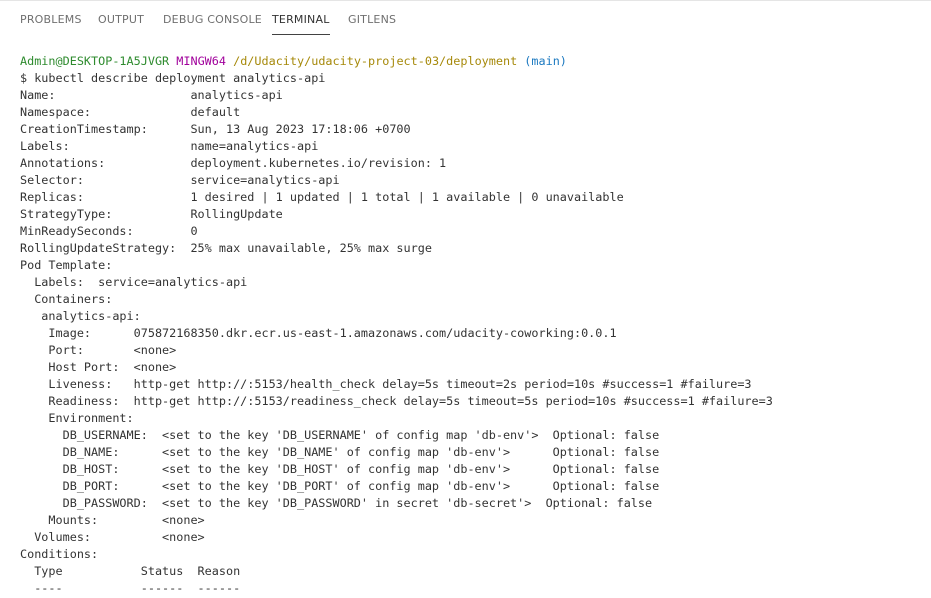 The image size is (931, 598). I want to click on terminal-line: Volumes: <none>, so click(112, 537).